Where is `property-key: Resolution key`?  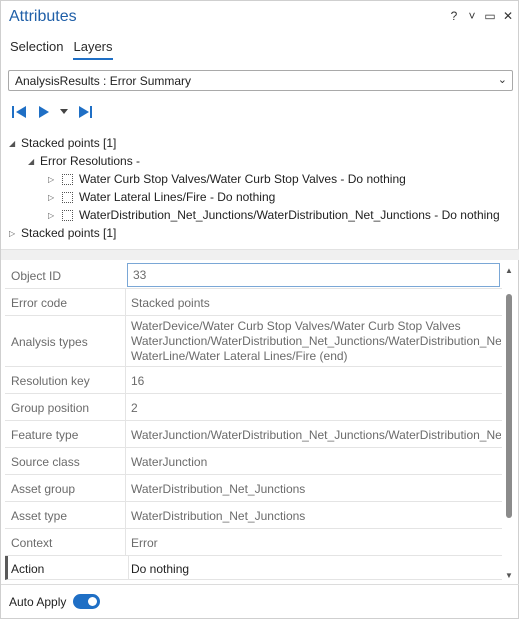 property-key: Resolution key is located at coordinates (50, 381).